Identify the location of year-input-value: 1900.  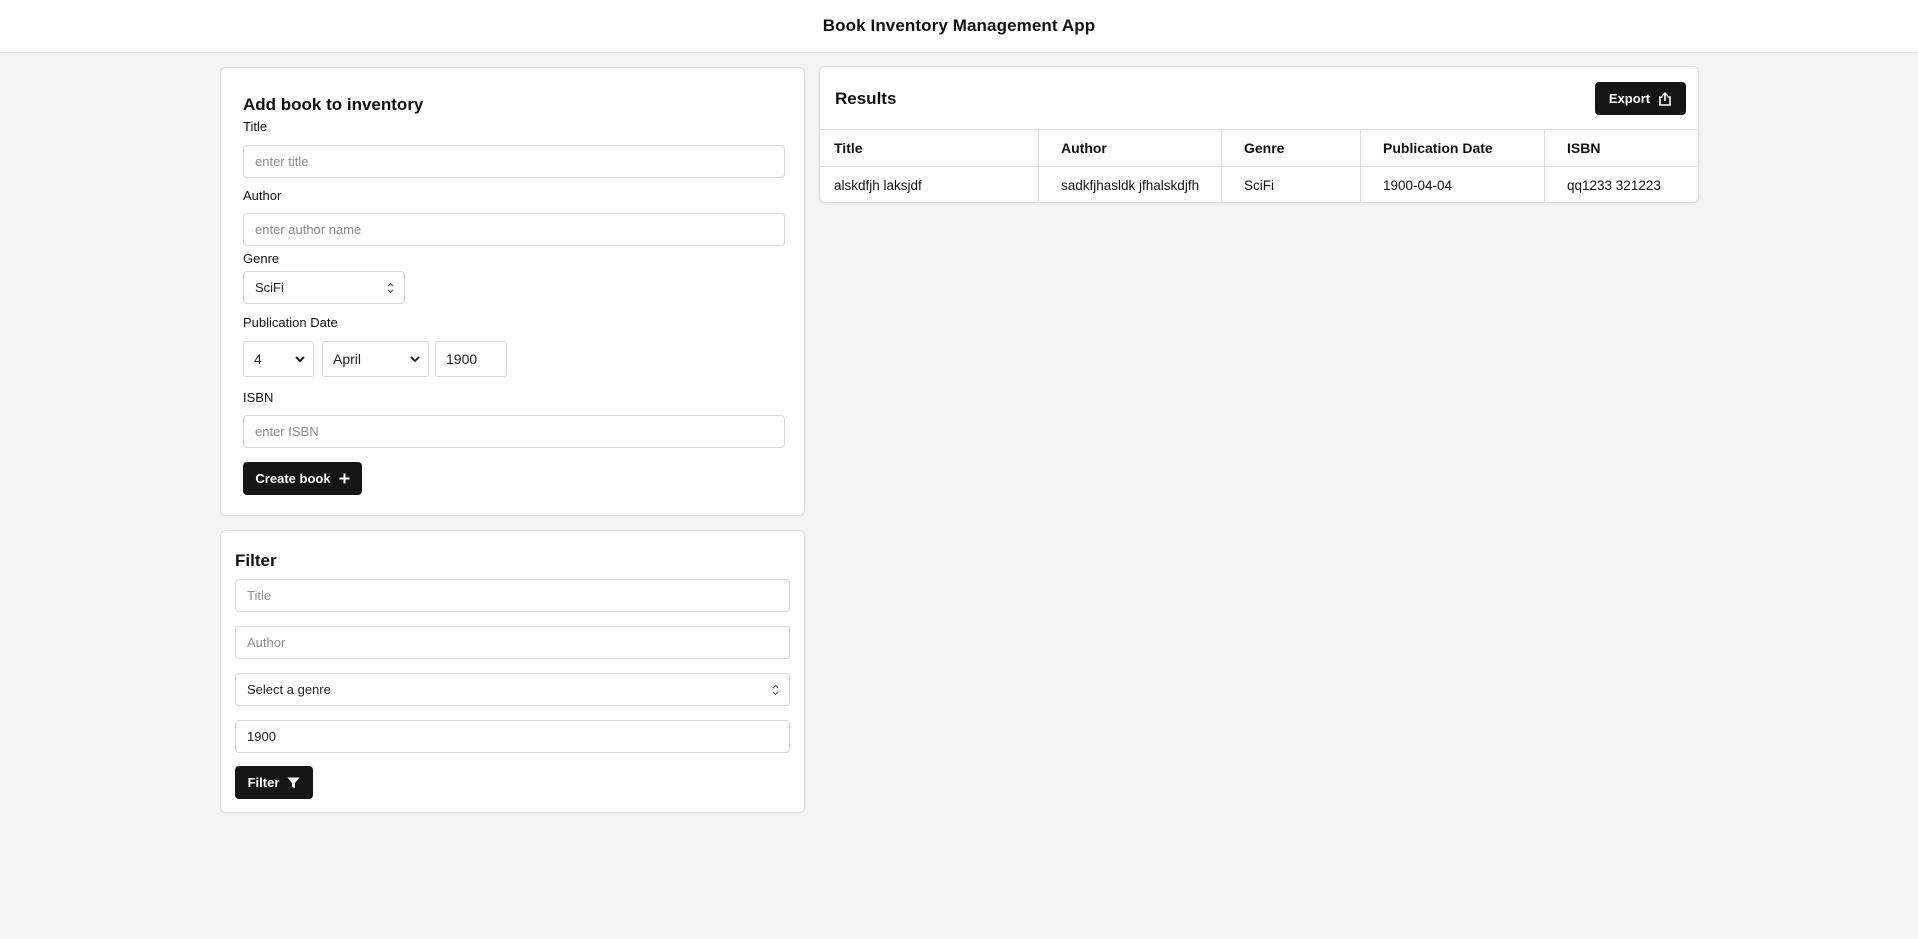
(462, 359).